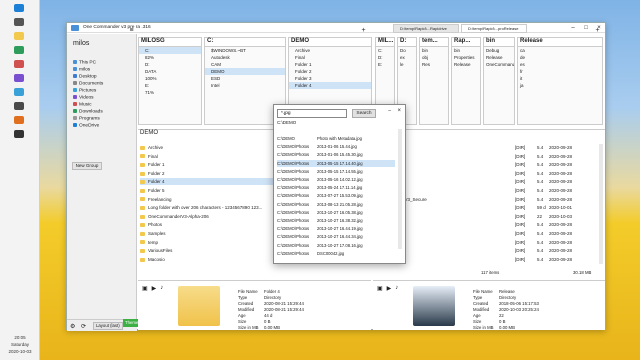 Image resolution: width=640 pixels, height=360 pixels. I want to click on column-row: Debug, so click(499, 50).